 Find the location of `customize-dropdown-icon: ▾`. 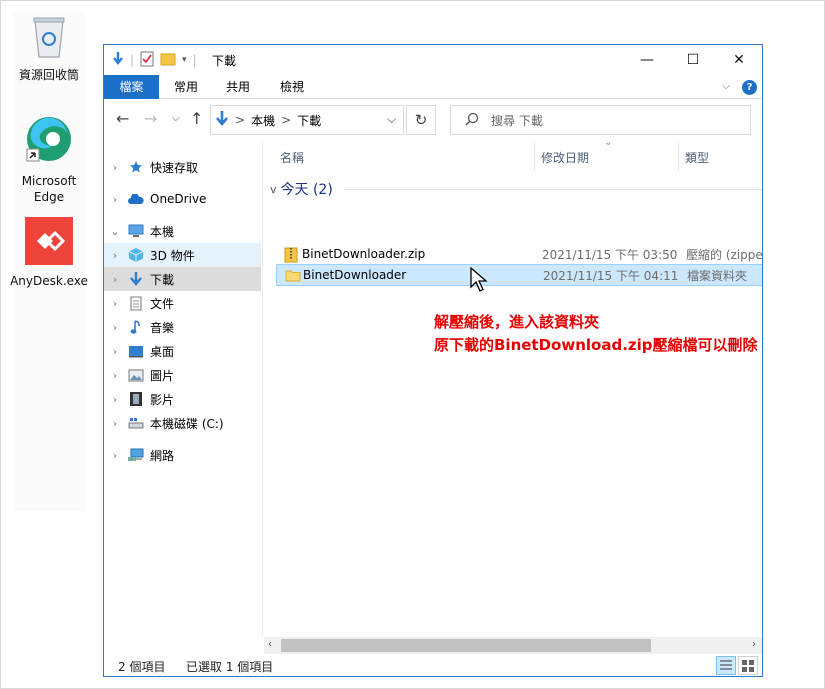

customize-dropdown-icon: ▾ is located at coordinates (184, 60).